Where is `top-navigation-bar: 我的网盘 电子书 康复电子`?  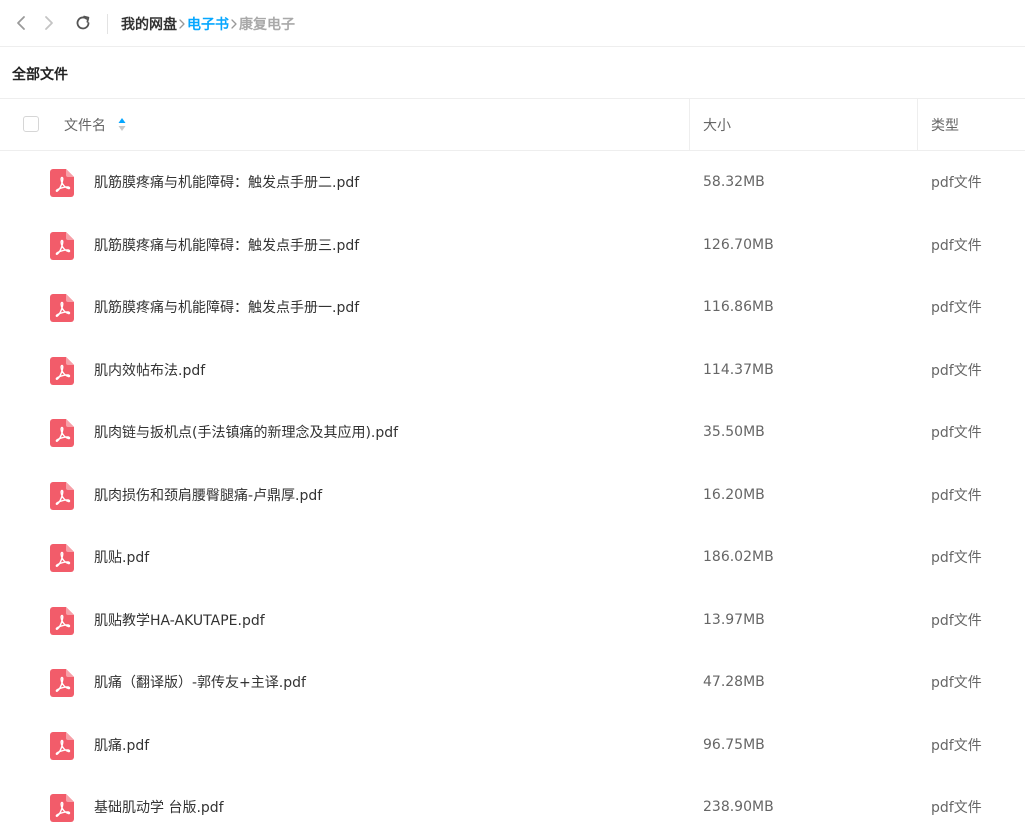
top-navigation-bar: 我的网盘 电子书 康复电子 is located at coordinates (512, 23).